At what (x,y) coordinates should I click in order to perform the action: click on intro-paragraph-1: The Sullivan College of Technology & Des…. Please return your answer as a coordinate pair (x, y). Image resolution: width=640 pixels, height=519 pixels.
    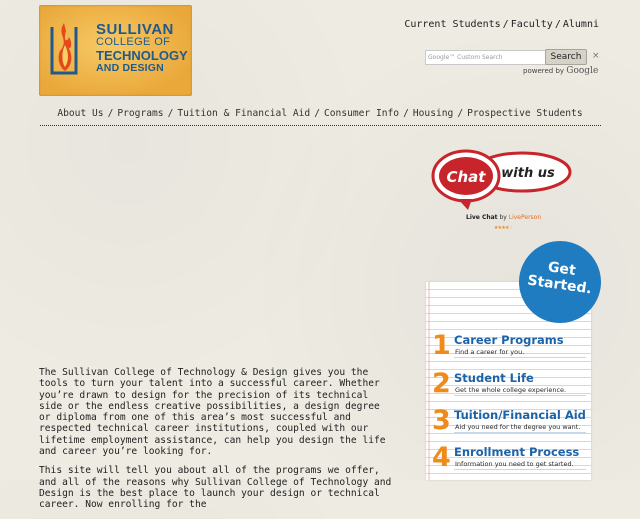
    Looking at the image, I should click on (212, 412).